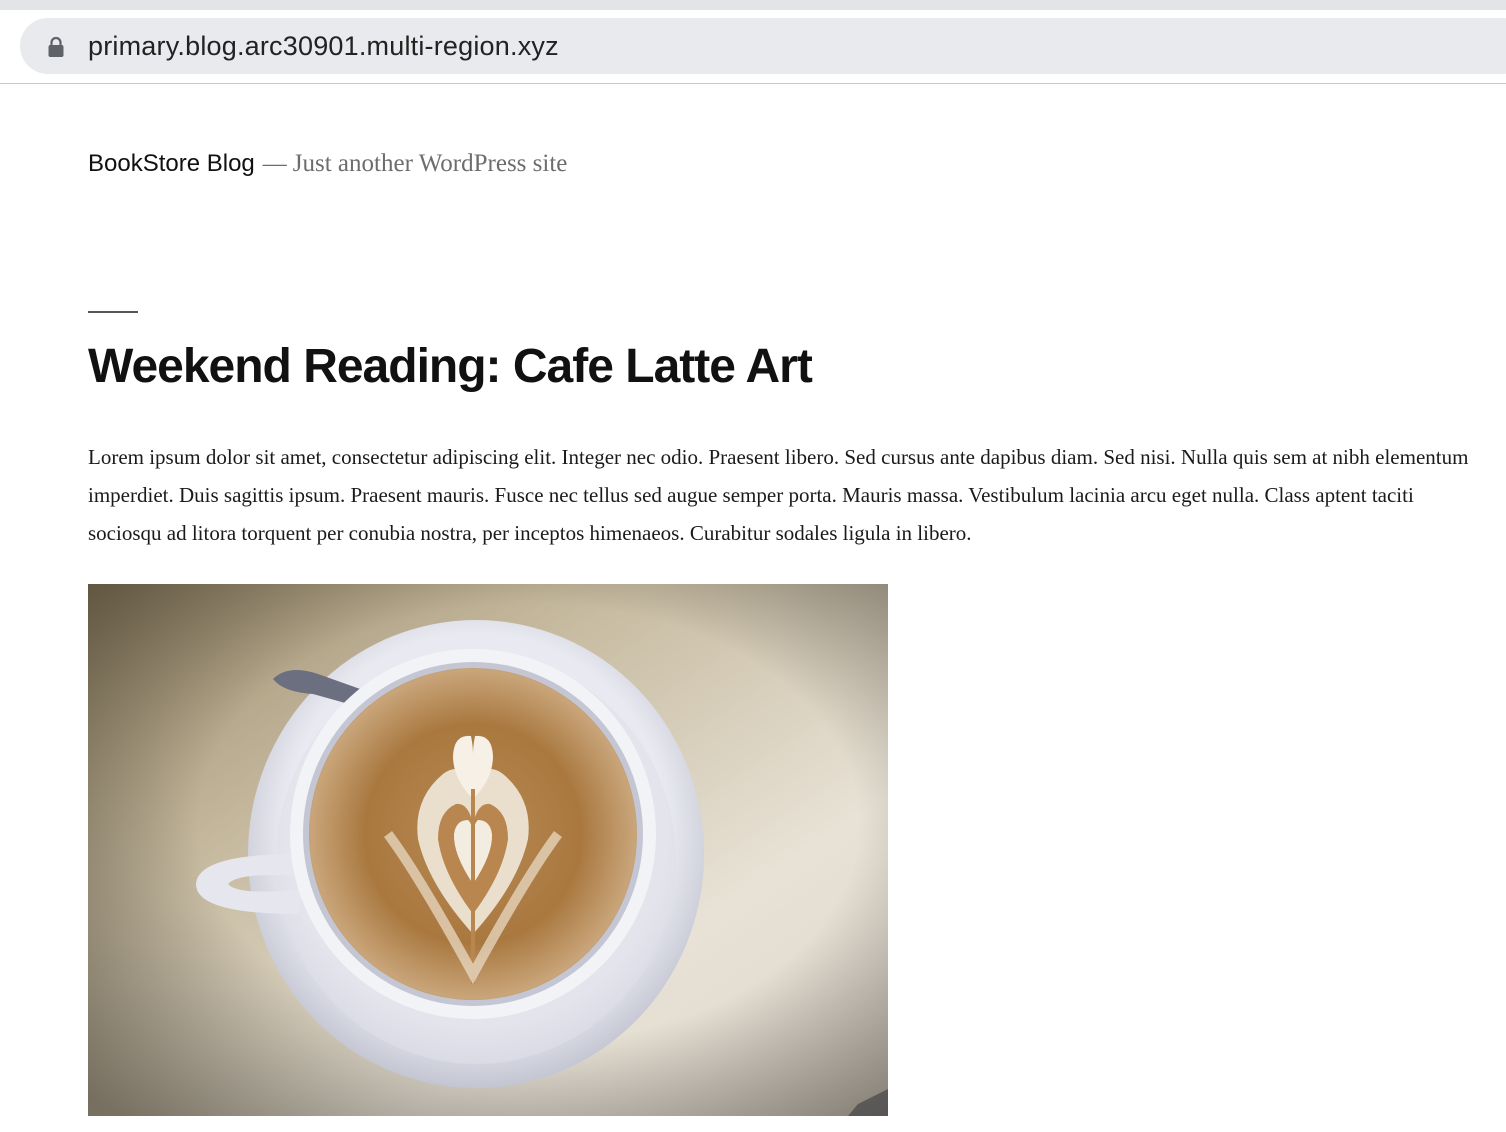 The width and height of the screenshot is (1506, 1132). Describe the element at coordinates (56, 47) in the screenshot. I see `lock-icon` at that location.